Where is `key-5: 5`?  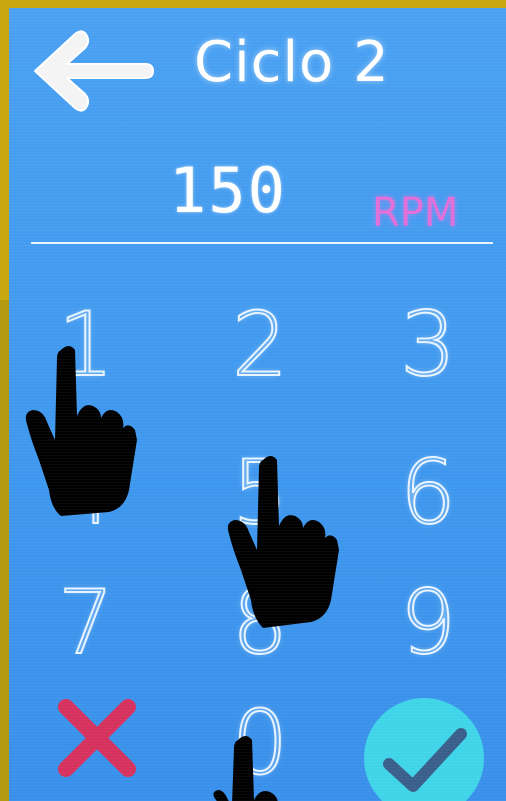
key-5: 5 is located at coordinates (260, 493).